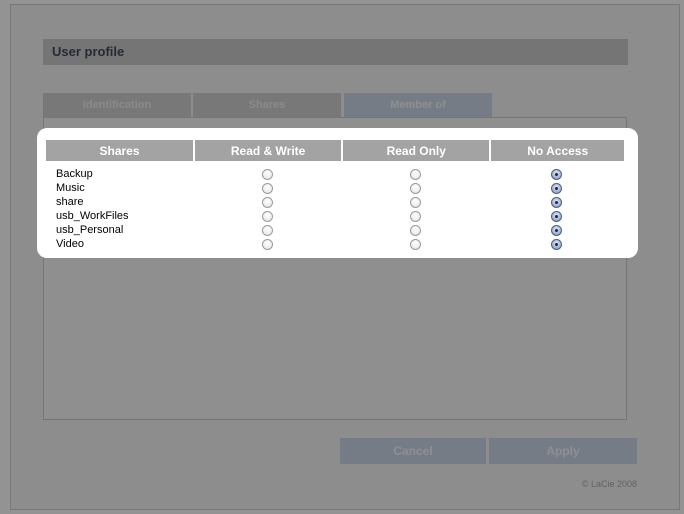 The height and width of the screenshot is (514, 684). Describe the element at coordinates (119, 150) in the screenshot. I see `column-header-shares: Shares` at that location.